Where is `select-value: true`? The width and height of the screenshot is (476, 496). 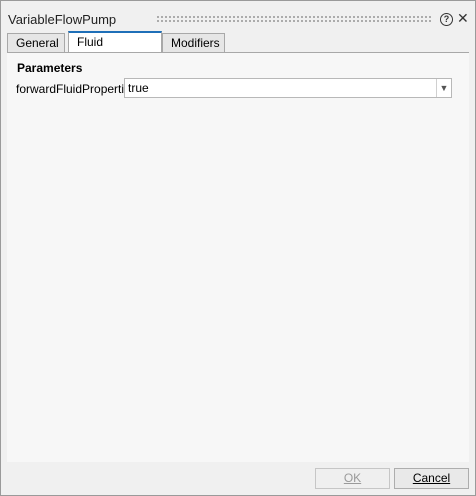 select-value: true is located at coordinates (138, 88).